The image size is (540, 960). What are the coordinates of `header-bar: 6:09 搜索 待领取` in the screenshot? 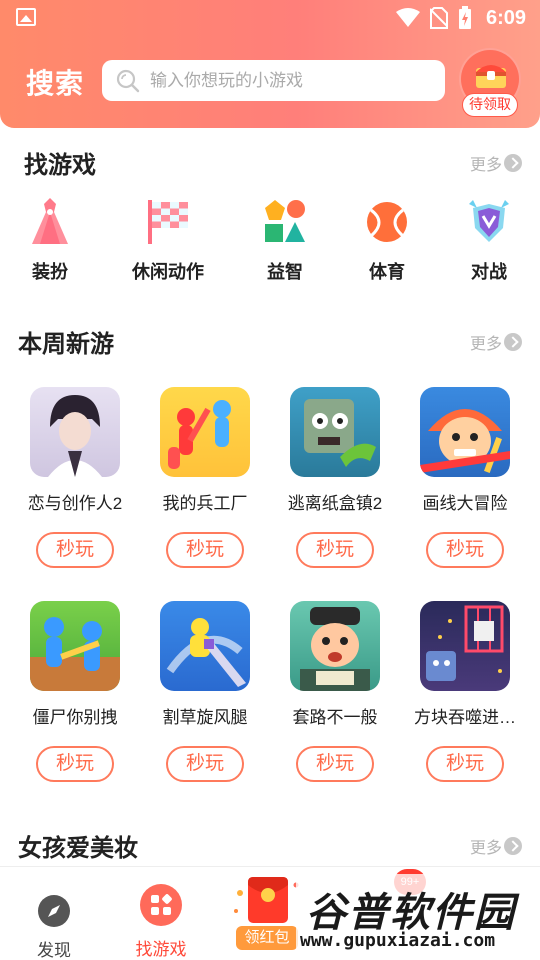 It's located at (270, 64).